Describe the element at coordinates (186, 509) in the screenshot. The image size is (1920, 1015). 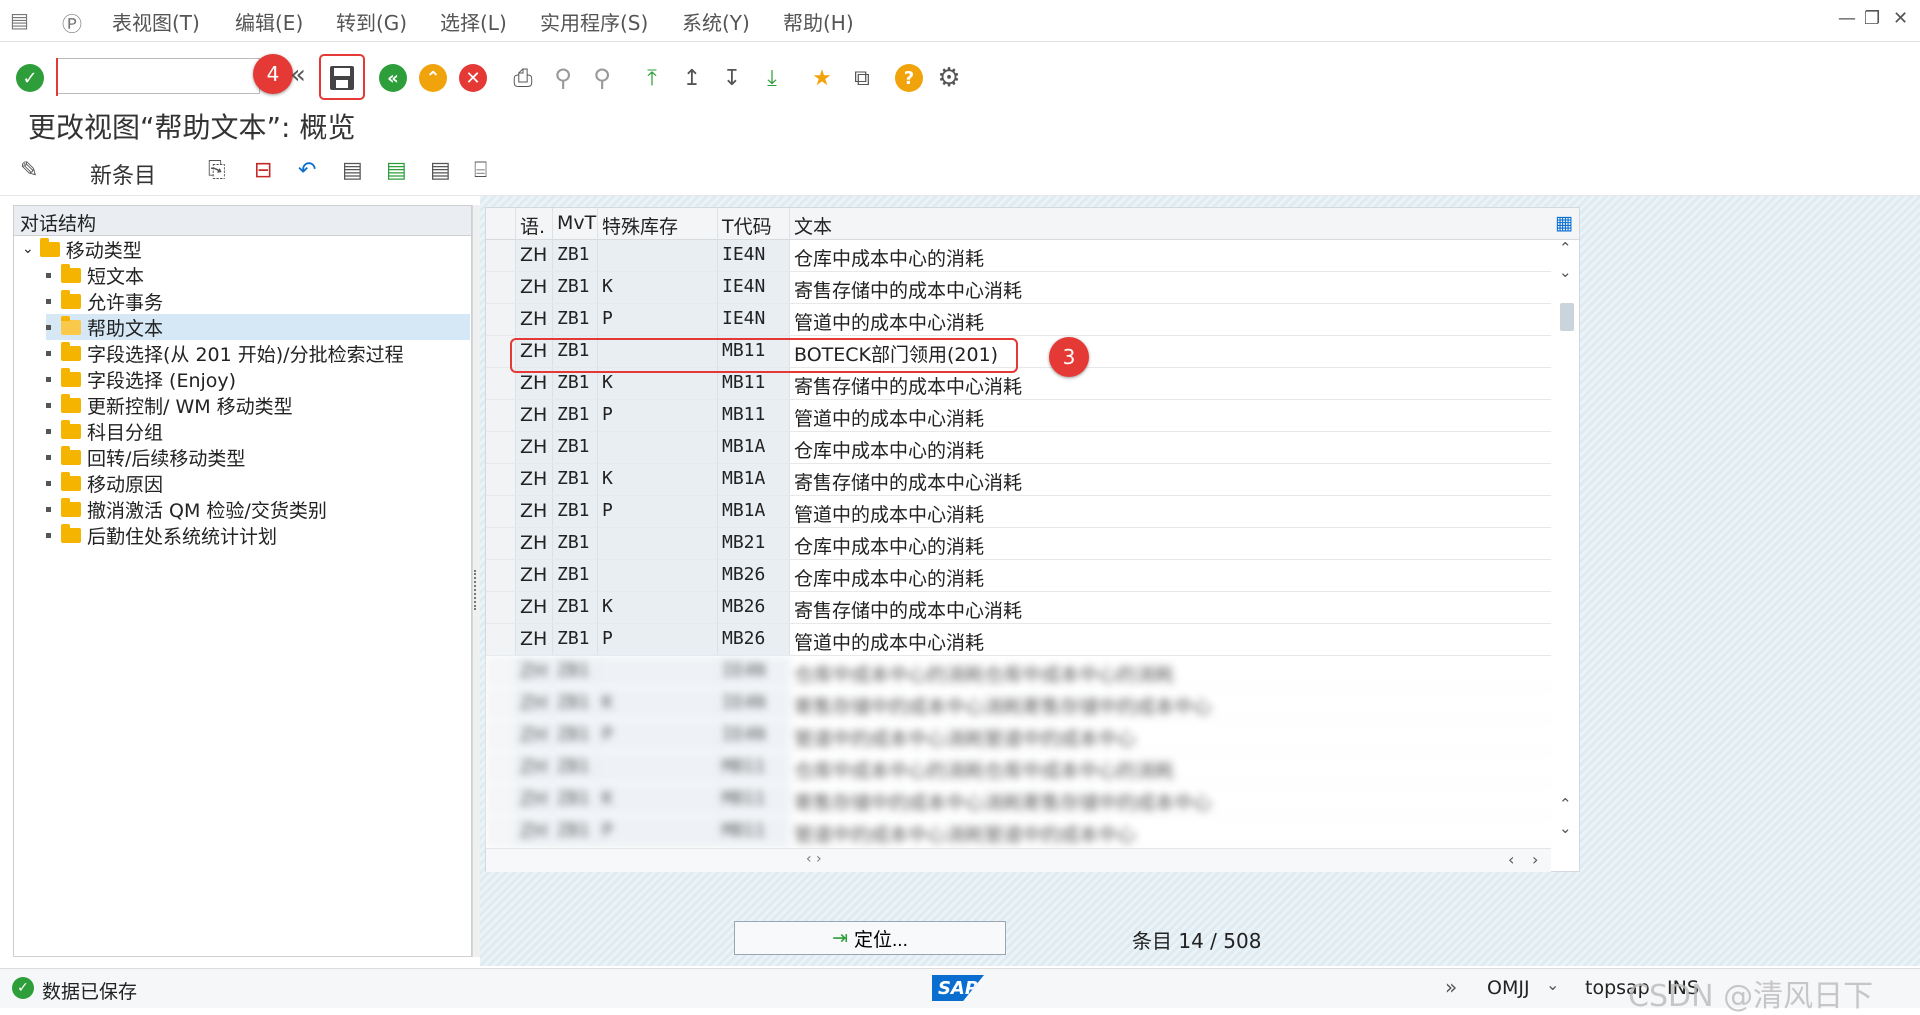
I see `tree-item-deactivate-qm: 撤消激活 QM 检验/交货类别` at that location.